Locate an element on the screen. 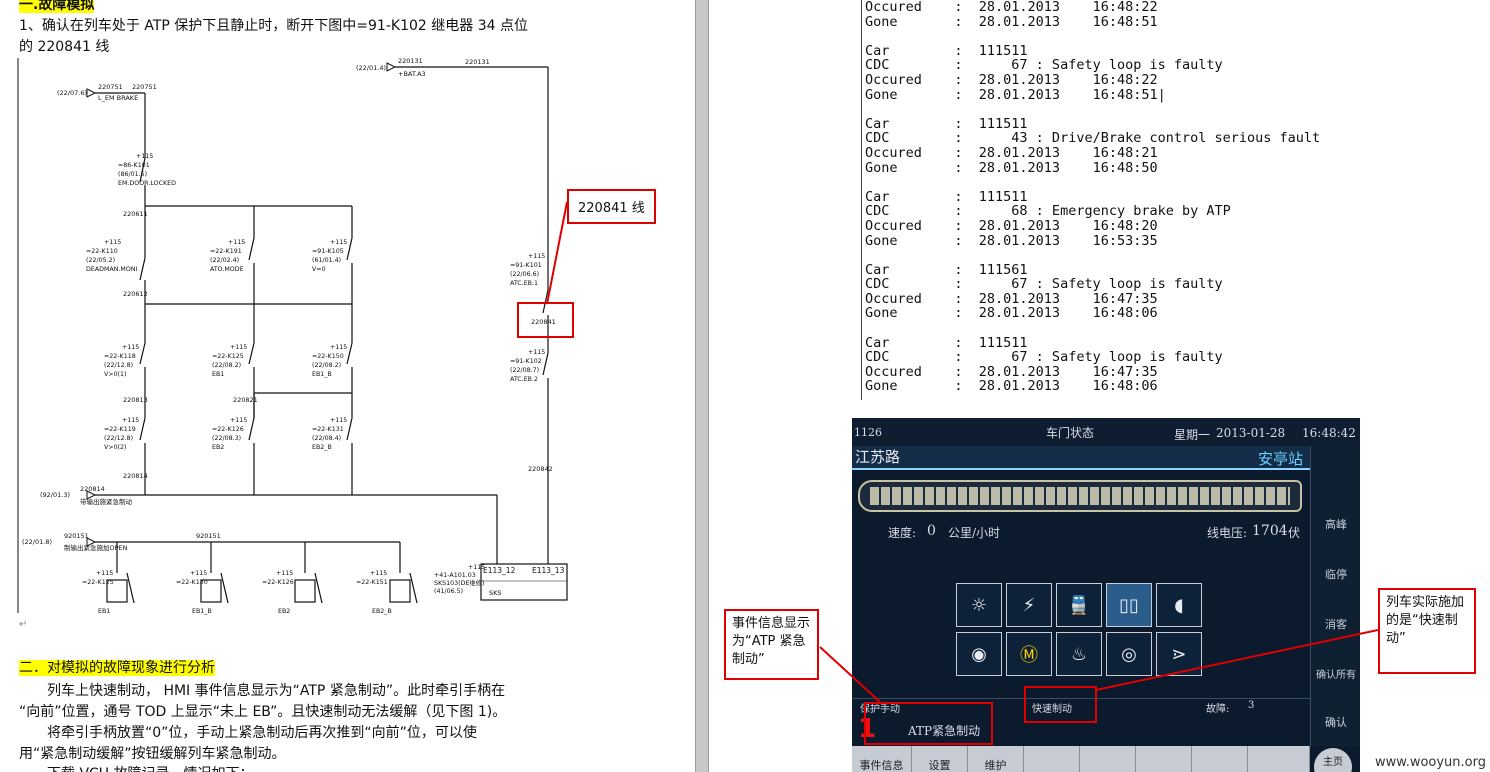 The height and width of the screenshot is (772, 1490). relay-k101a-line-0: +115 is located at coordinates (144, 156).